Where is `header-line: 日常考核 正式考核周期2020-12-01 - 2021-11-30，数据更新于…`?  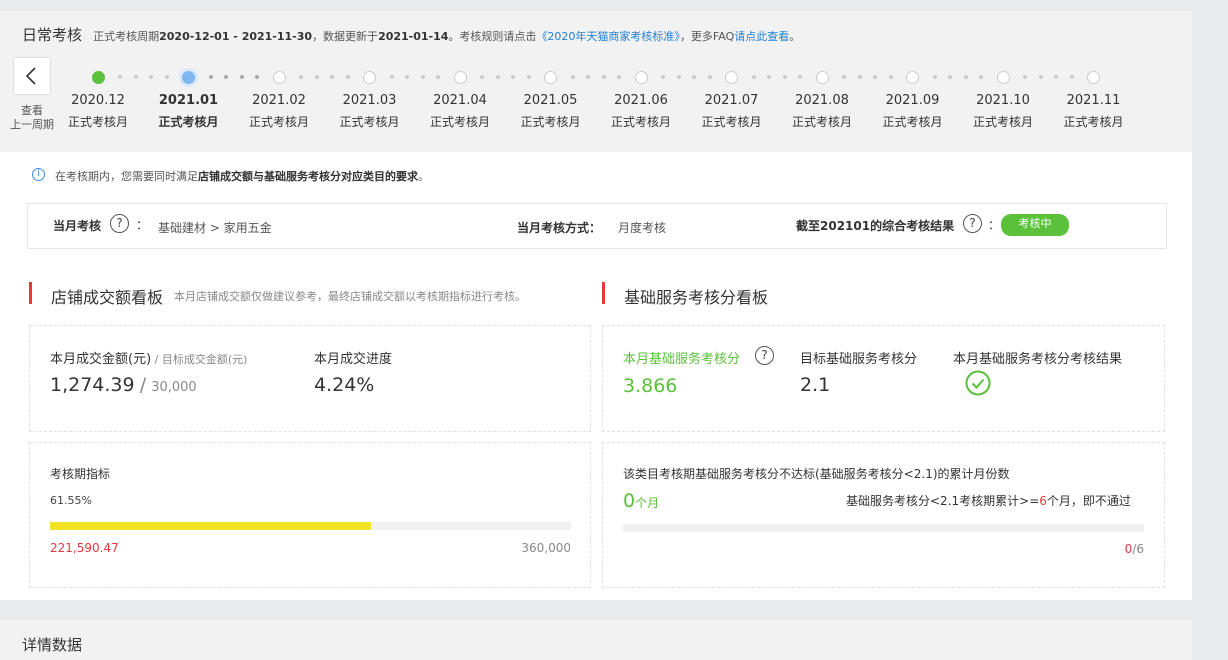 header-line: 日常考核 正式考核周期2020-12-01 - 2021-11-30，数据更新于… is located at coordinates (411, 34).